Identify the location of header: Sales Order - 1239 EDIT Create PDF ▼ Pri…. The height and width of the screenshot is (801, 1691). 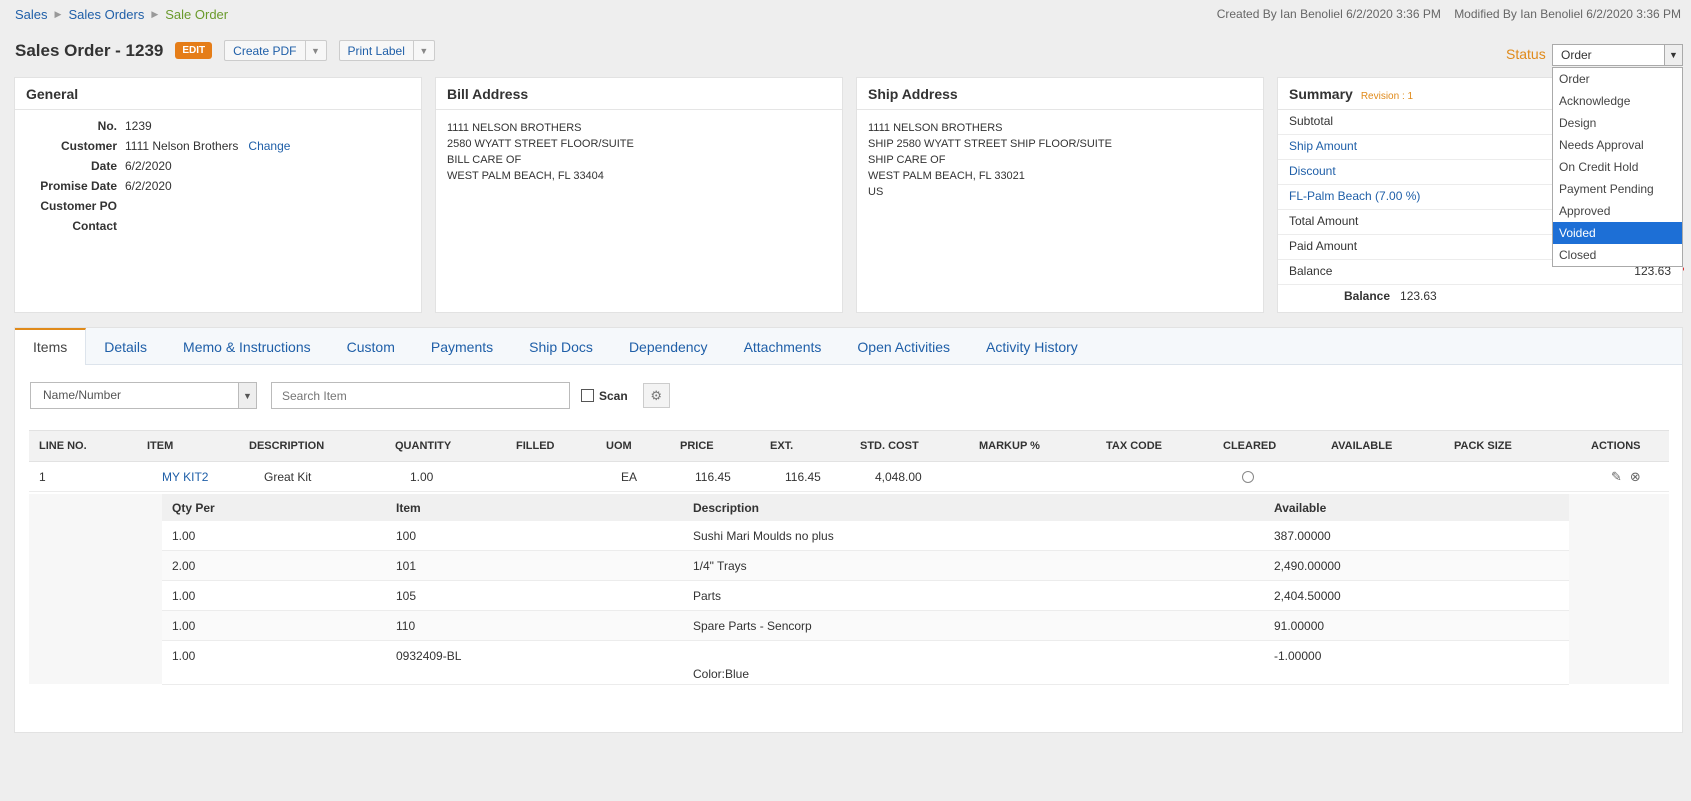
(231, 50).